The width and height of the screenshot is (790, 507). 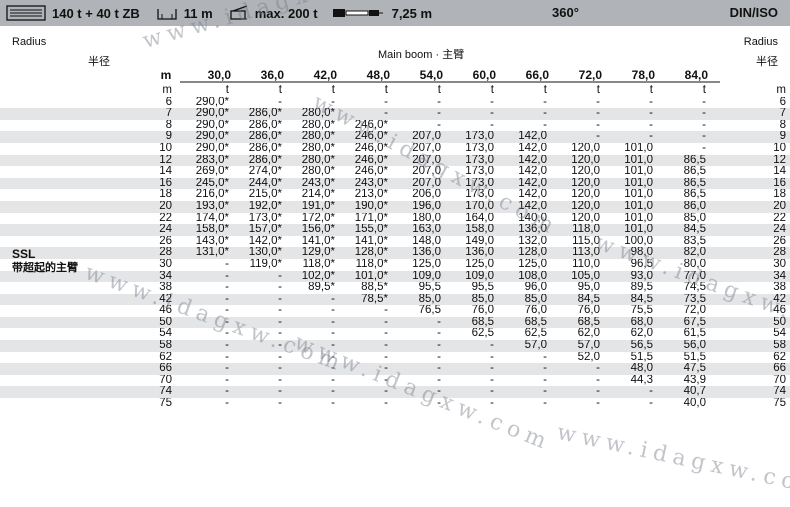 What do you see at coordinates (752, 183) in the screenshot?
I see `radius-cell-right: 16` at bounding box center [752, 183].